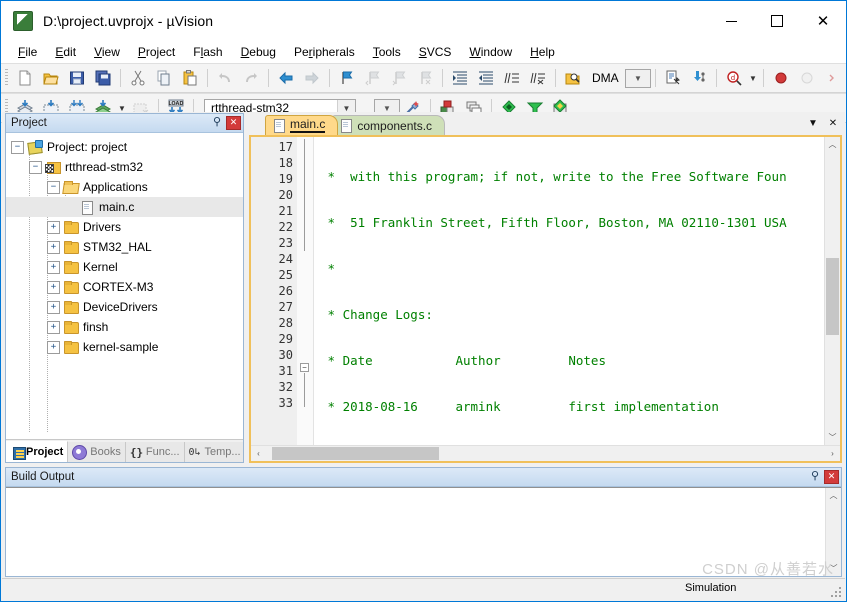  What do you see at coordinates (734, 78) in the screenshot?
I see `find-button: d` at bounding box center [734, 78].